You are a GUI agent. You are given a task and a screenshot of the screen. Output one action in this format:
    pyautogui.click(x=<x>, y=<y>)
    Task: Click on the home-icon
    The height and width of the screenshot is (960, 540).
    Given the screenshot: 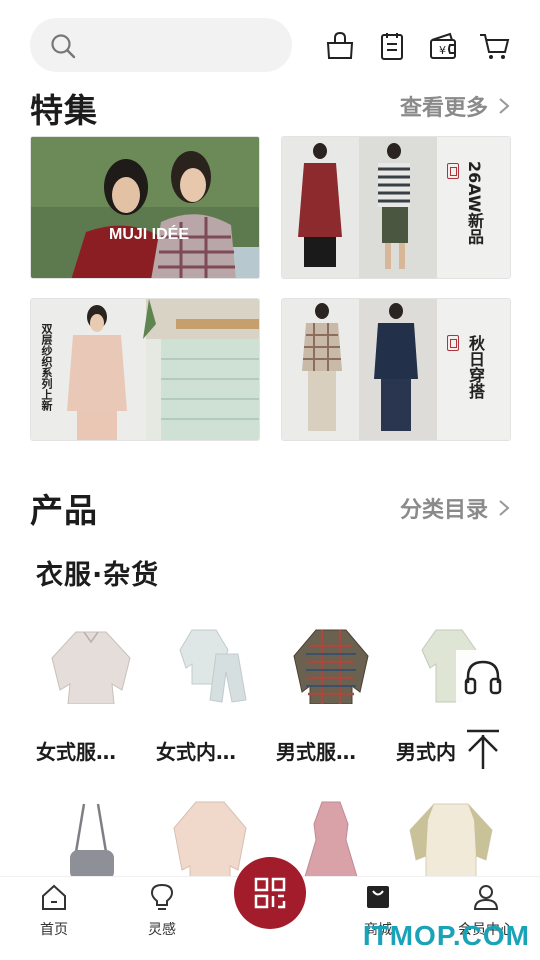 What is the action you would take?
    pyautogui.click(x=54, y=897)
    